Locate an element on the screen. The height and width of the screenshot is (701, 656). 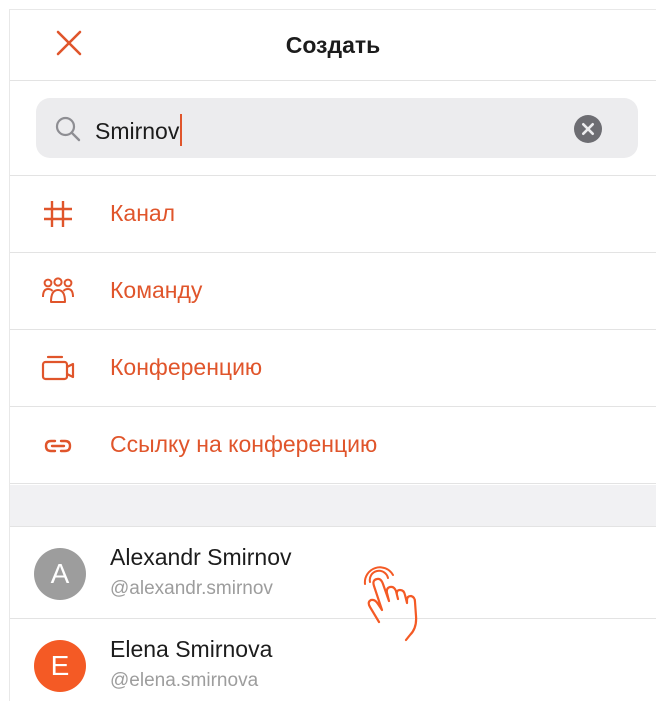
video-camera-icon is located at coordinates (58, 368).